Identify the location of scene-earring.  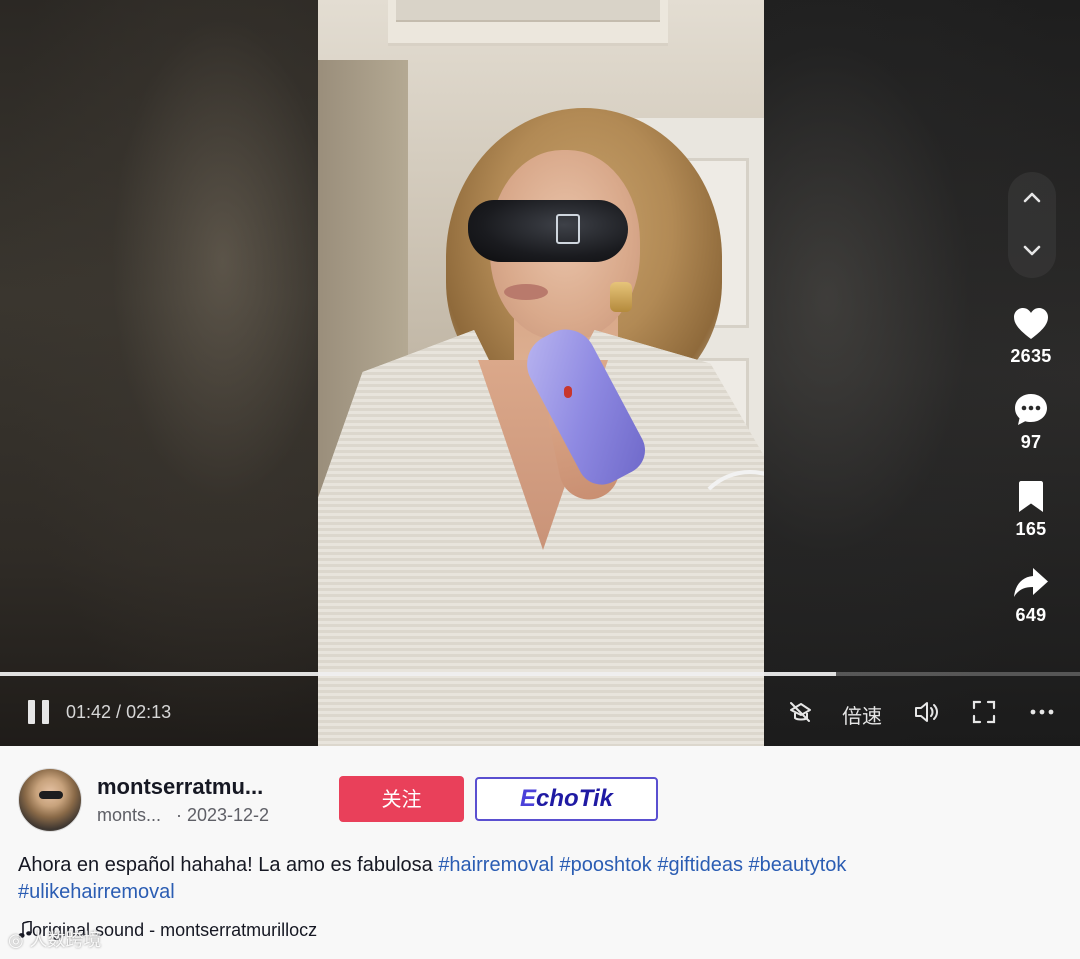
(621, 297).